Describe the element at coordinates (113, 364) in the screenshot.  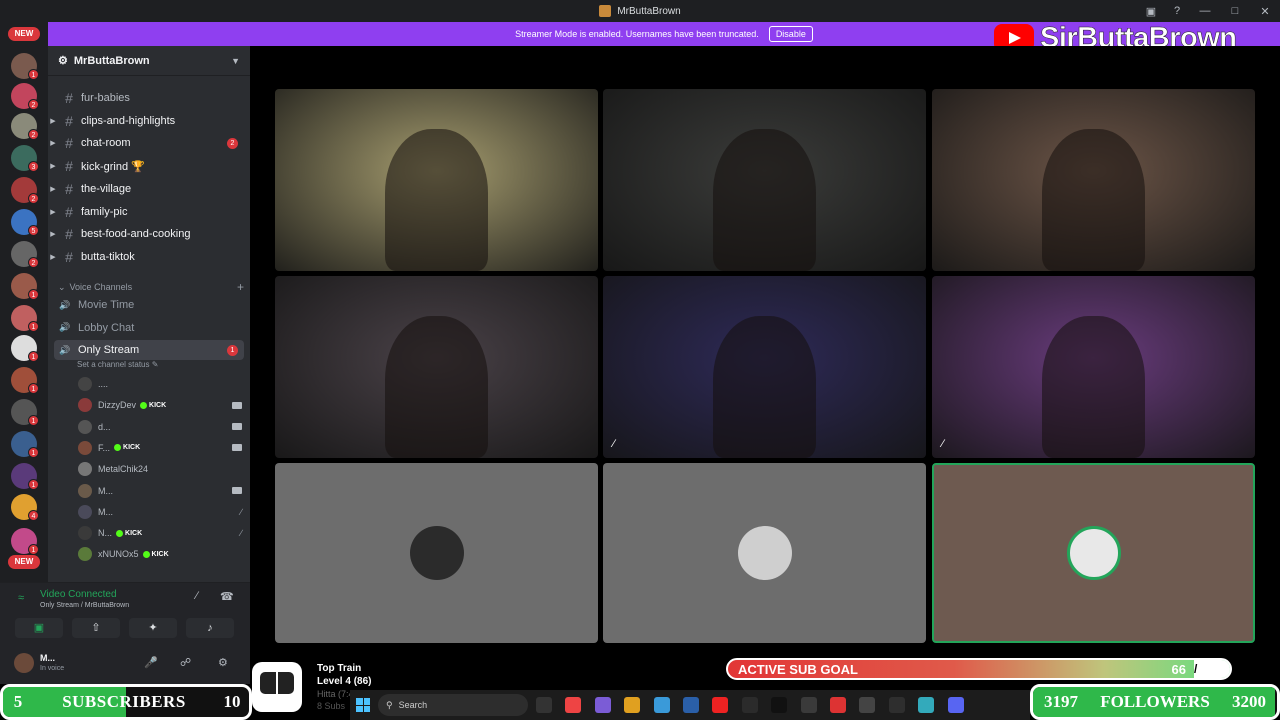
I see `channel-status-text: Set a channel status` at that location.